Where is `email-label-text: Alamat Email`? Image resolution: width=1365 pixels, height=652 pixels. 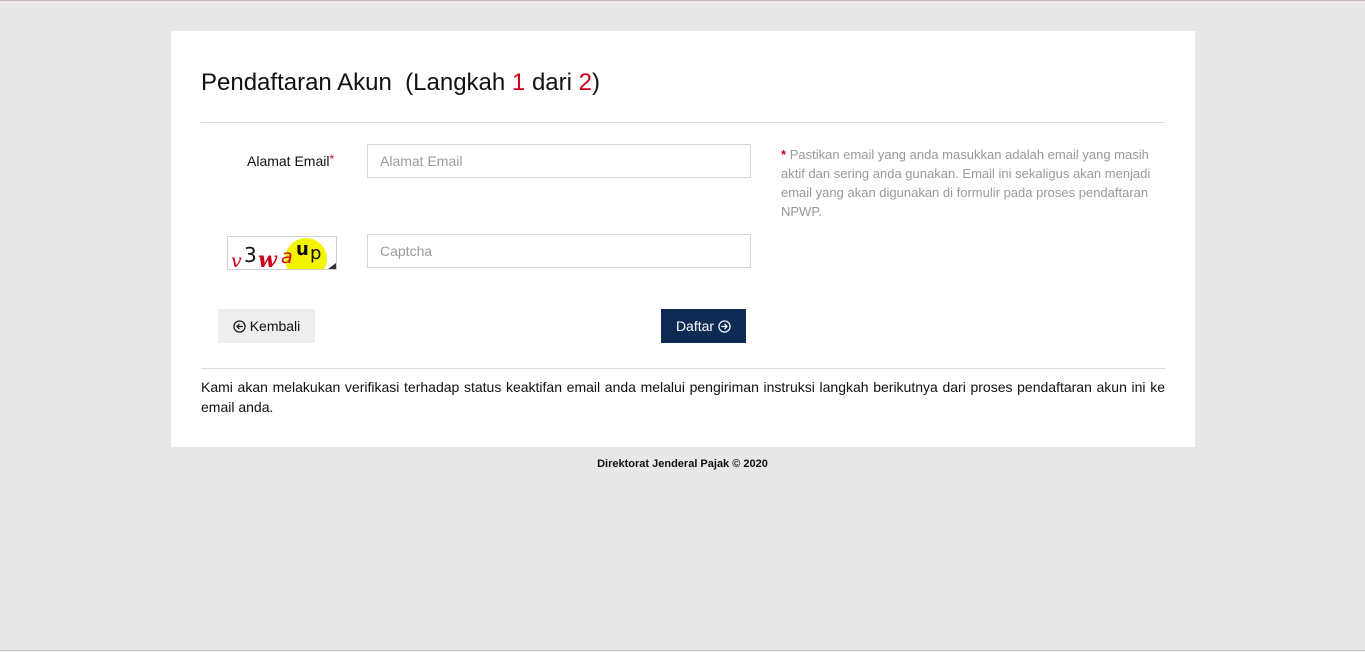
email-label-text: Alamat Email is located at coordinates (288, 161).